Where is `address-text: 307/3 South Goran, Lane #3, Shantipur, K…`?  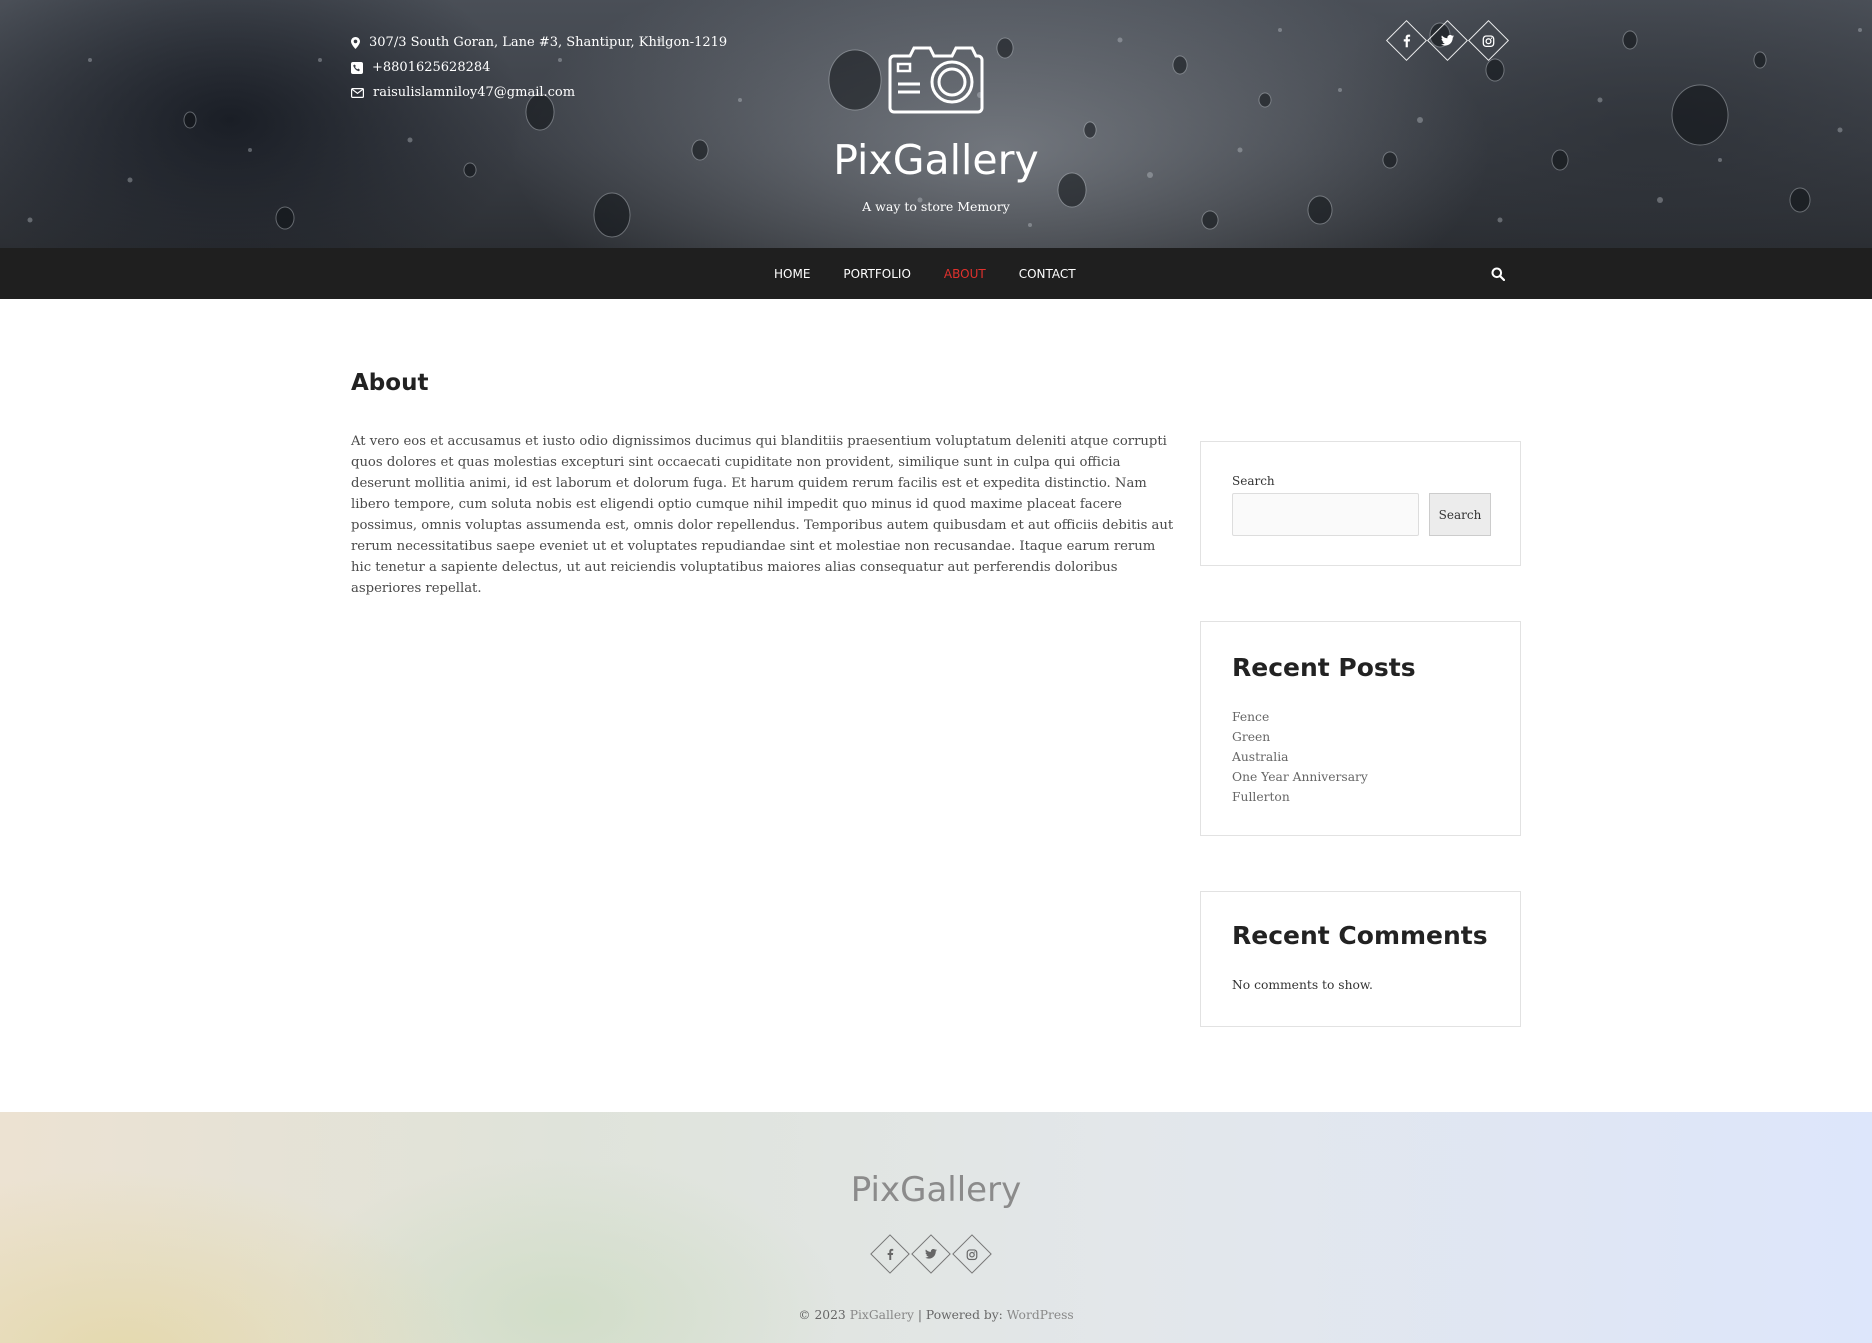 address-text: 307/3 South Goran, Lane #3, Shantipur, K… is located at coordinates (548, 42).